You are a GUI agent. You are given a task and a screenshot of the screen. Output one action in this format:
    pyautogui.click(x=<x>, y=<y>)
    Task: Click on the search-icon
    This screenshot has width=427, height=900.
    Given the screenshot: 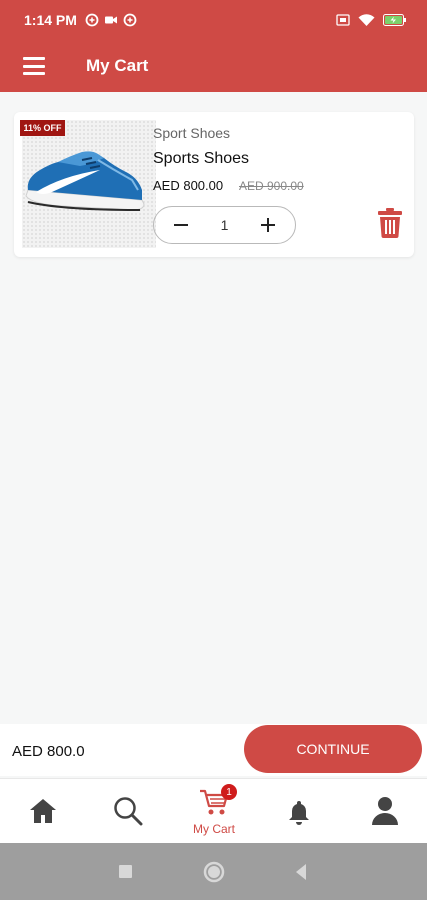 What is the action you would take?
    pyautogui.click(x=128, y=811)
    